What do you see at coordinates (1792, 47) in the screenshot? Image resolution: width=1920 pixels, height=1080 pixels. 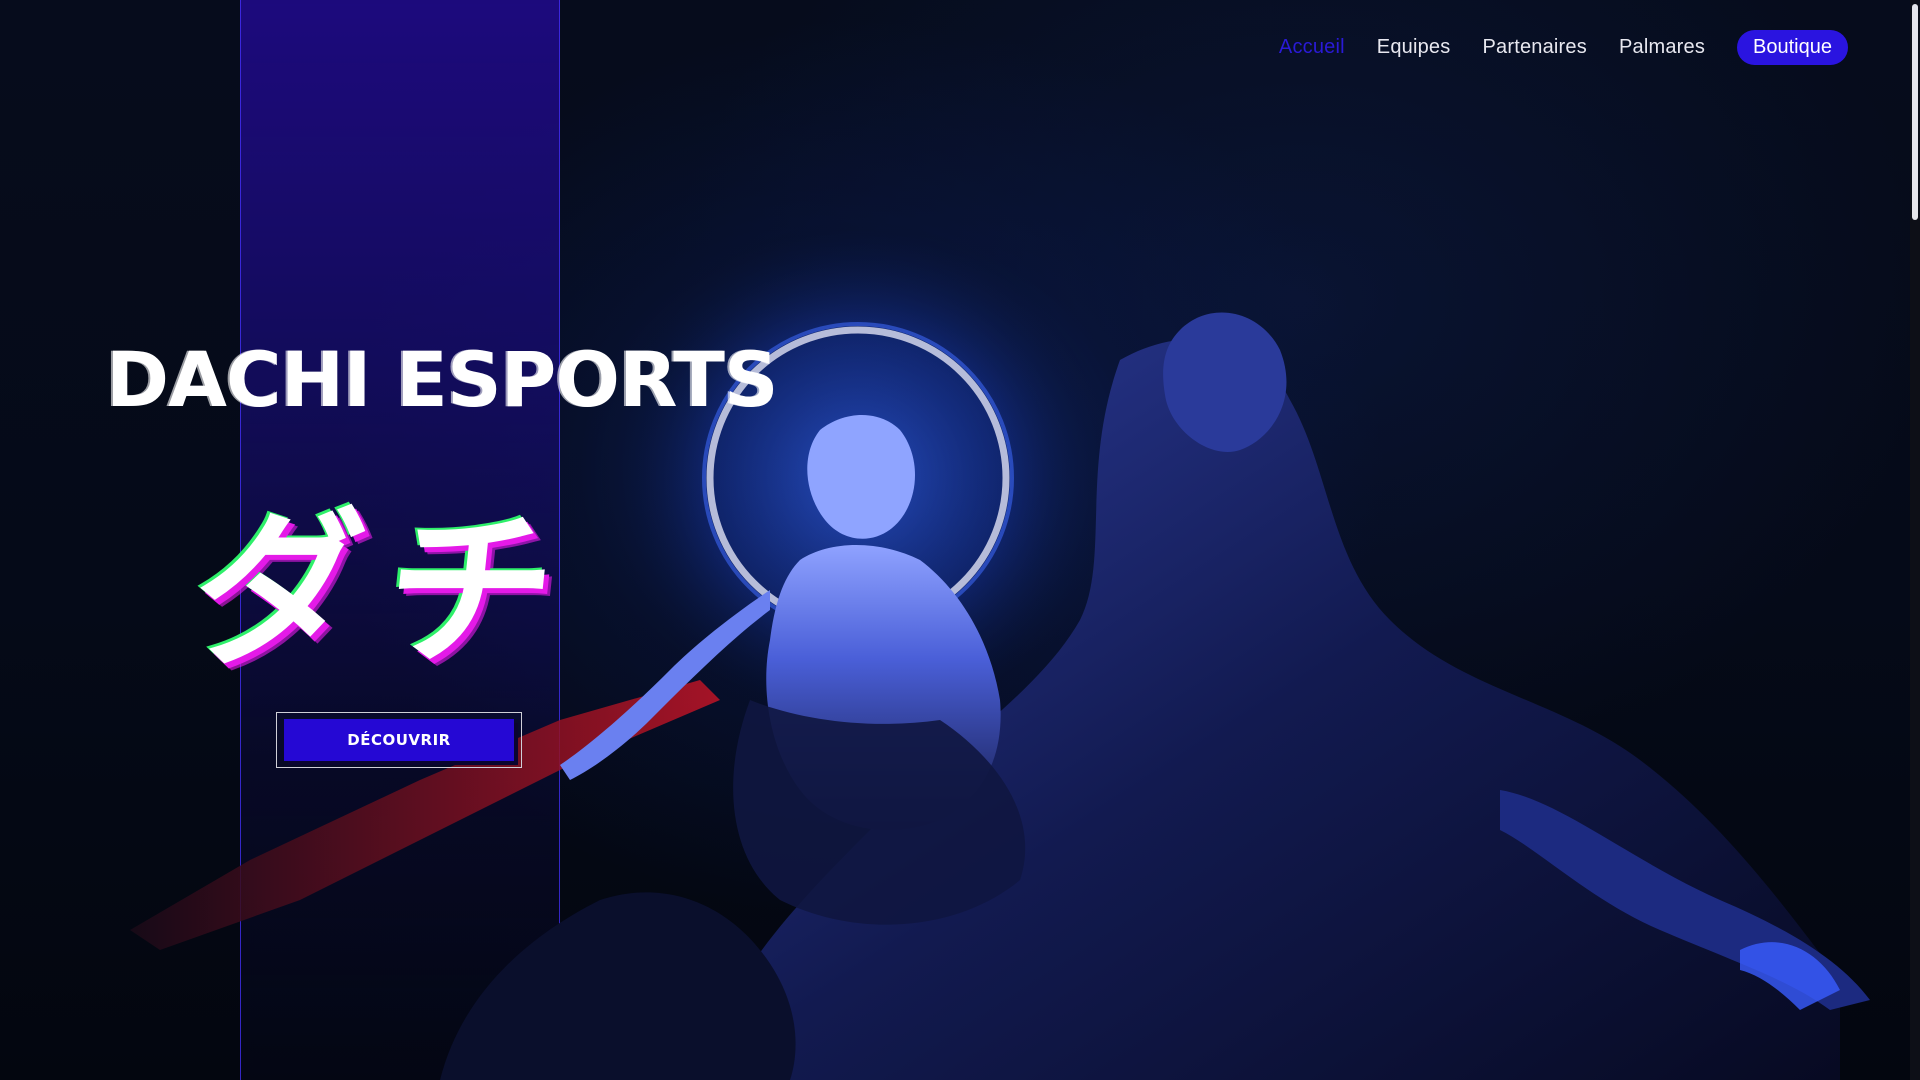 I see `boutique-button: Boutique` at bounding box center [1792, 47].